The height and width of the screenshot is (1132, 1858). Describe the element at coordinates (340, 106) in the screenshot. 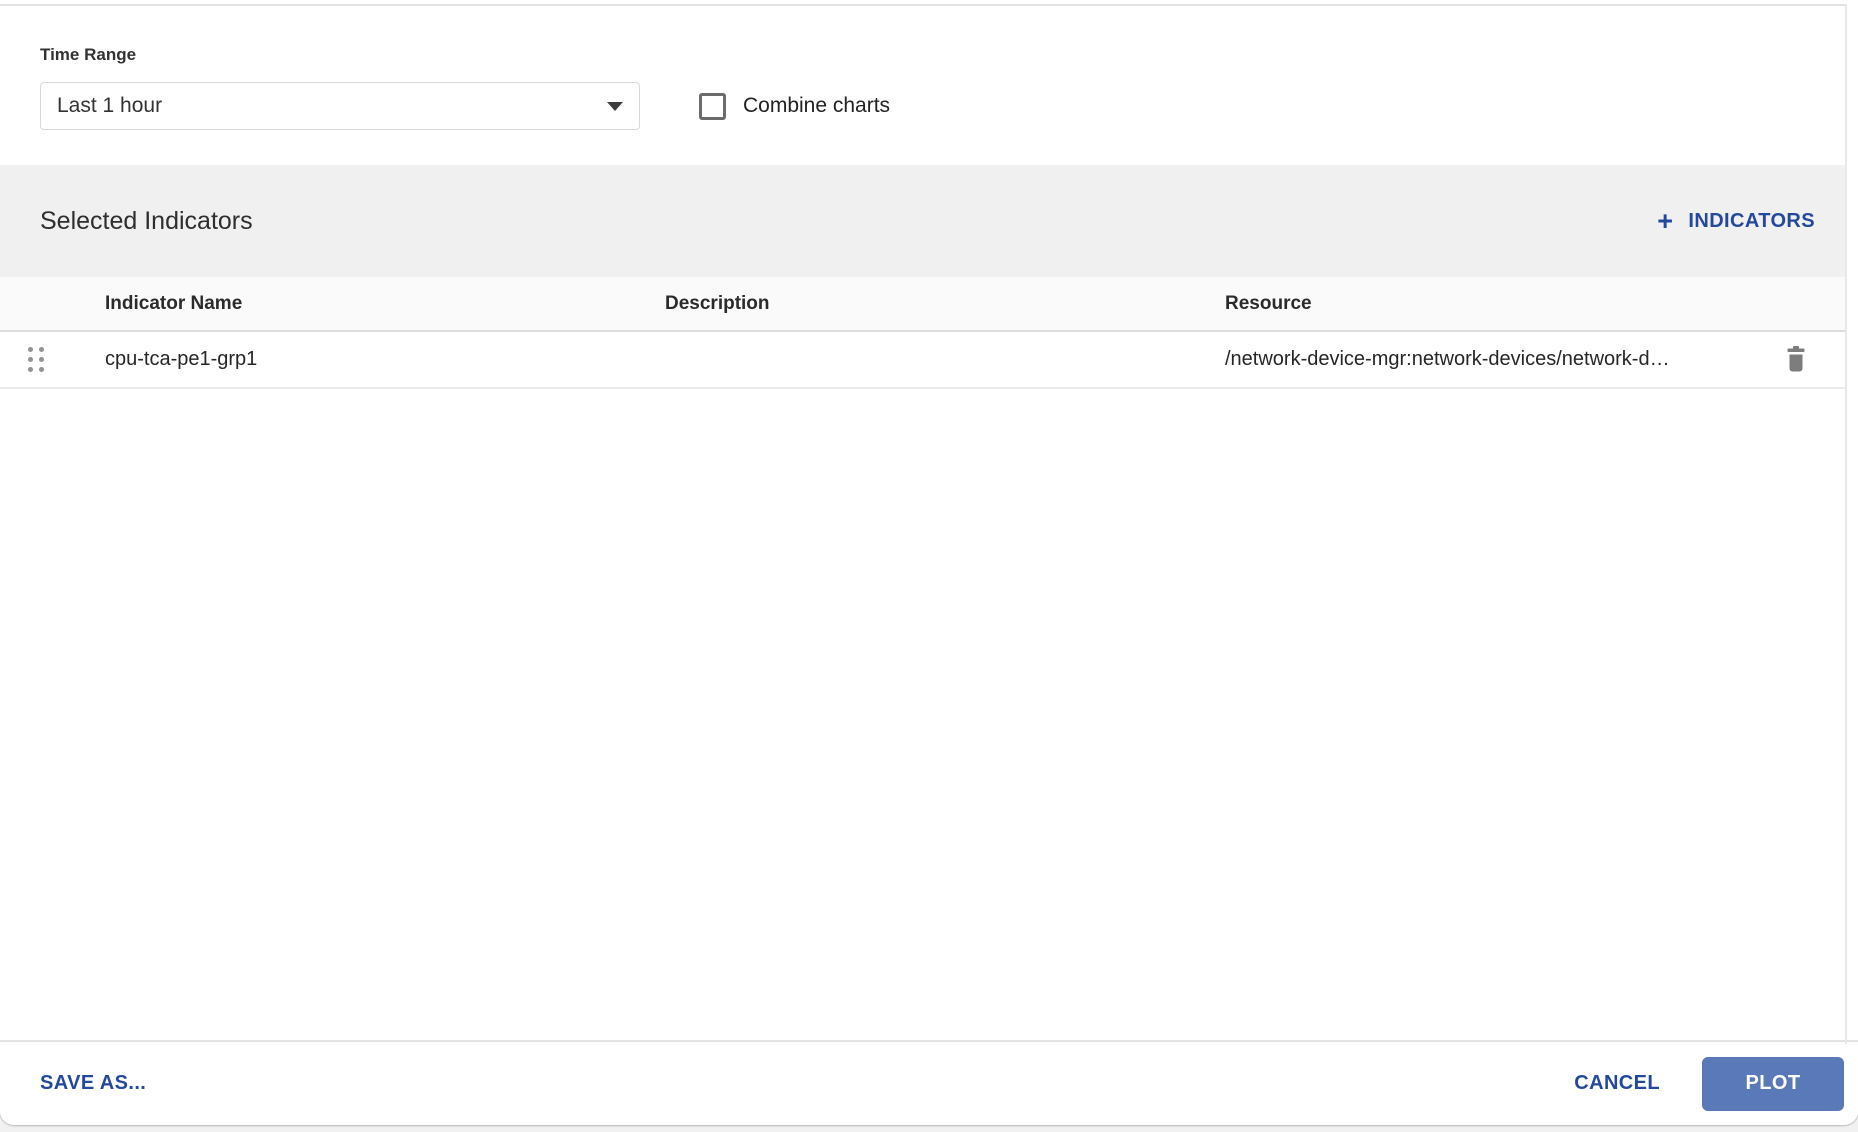

I see `time-range-select: Last 1 hour` at that location.